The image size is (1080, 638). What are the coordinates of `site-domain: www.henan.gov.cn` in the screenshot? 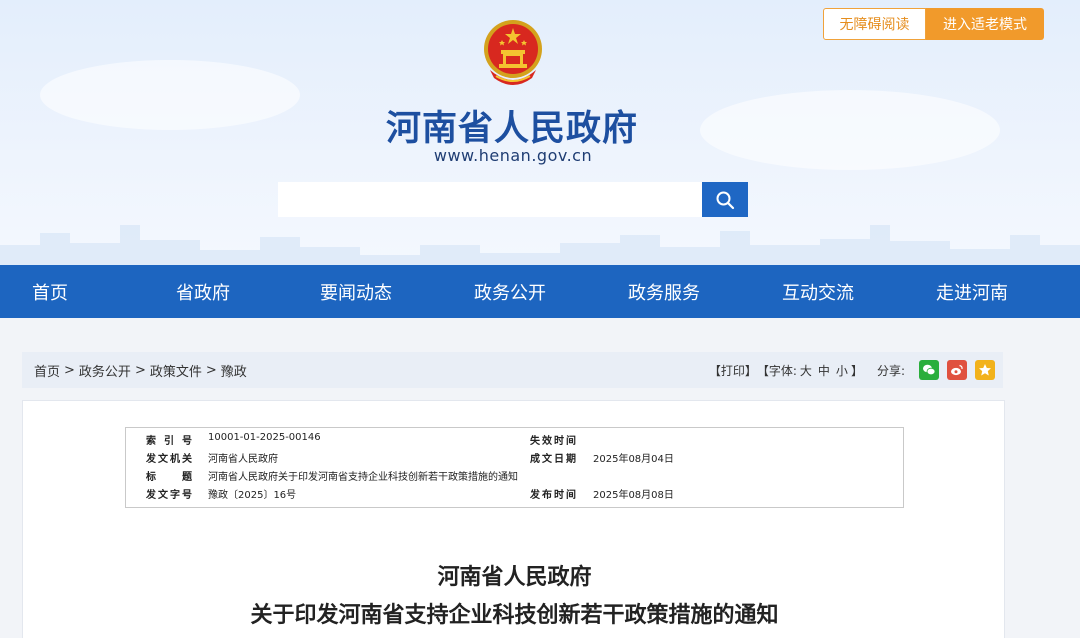 It's located at (513, 155).